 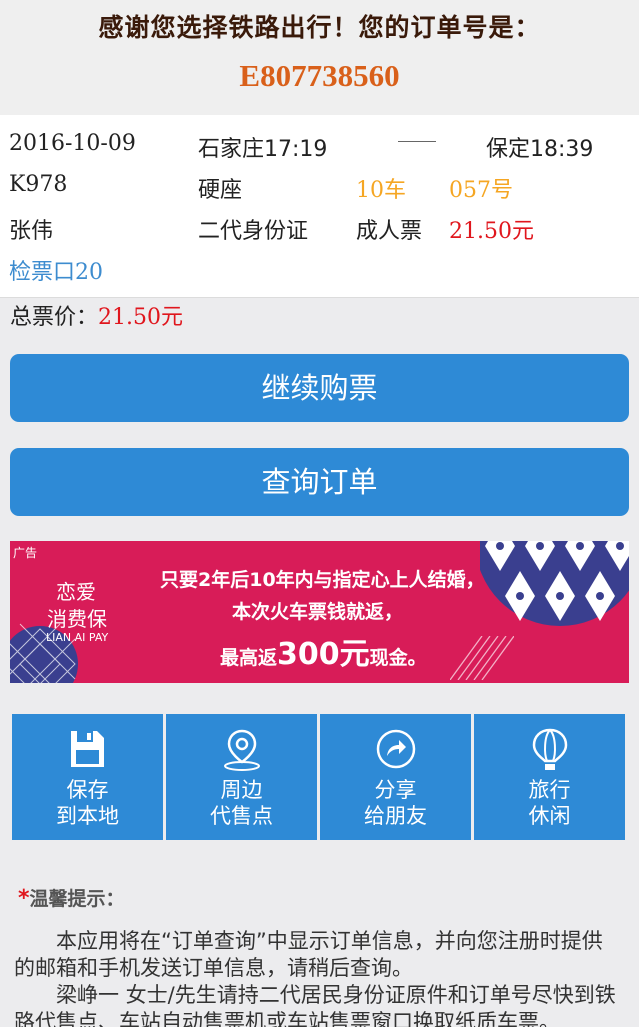 I want to click on nearby-agents-tile: 周边 代售点, so click(x=241, y=777).